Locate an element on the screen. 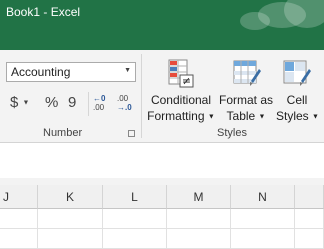 The width and height of the screenshot is (324, 249). format-as-table-label-line2: Table is located at coordinates (241, 116).